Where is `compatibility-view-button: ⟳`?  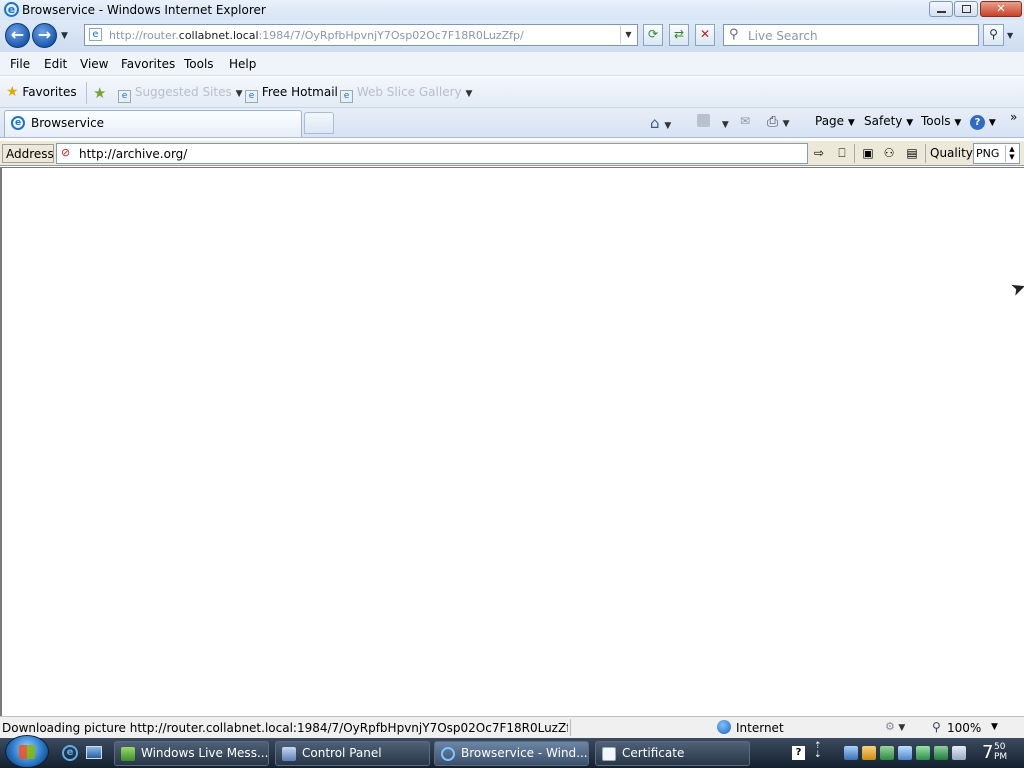 compatibility-view-button: ⟳ is located at coordinates (653, 35).